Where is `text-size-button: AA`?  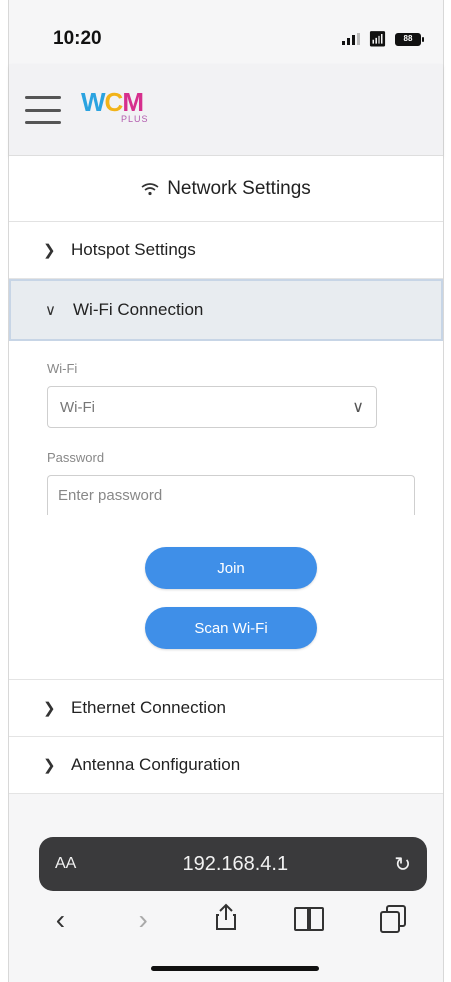
text-size-button: AA is located at coordinates (65, 864).